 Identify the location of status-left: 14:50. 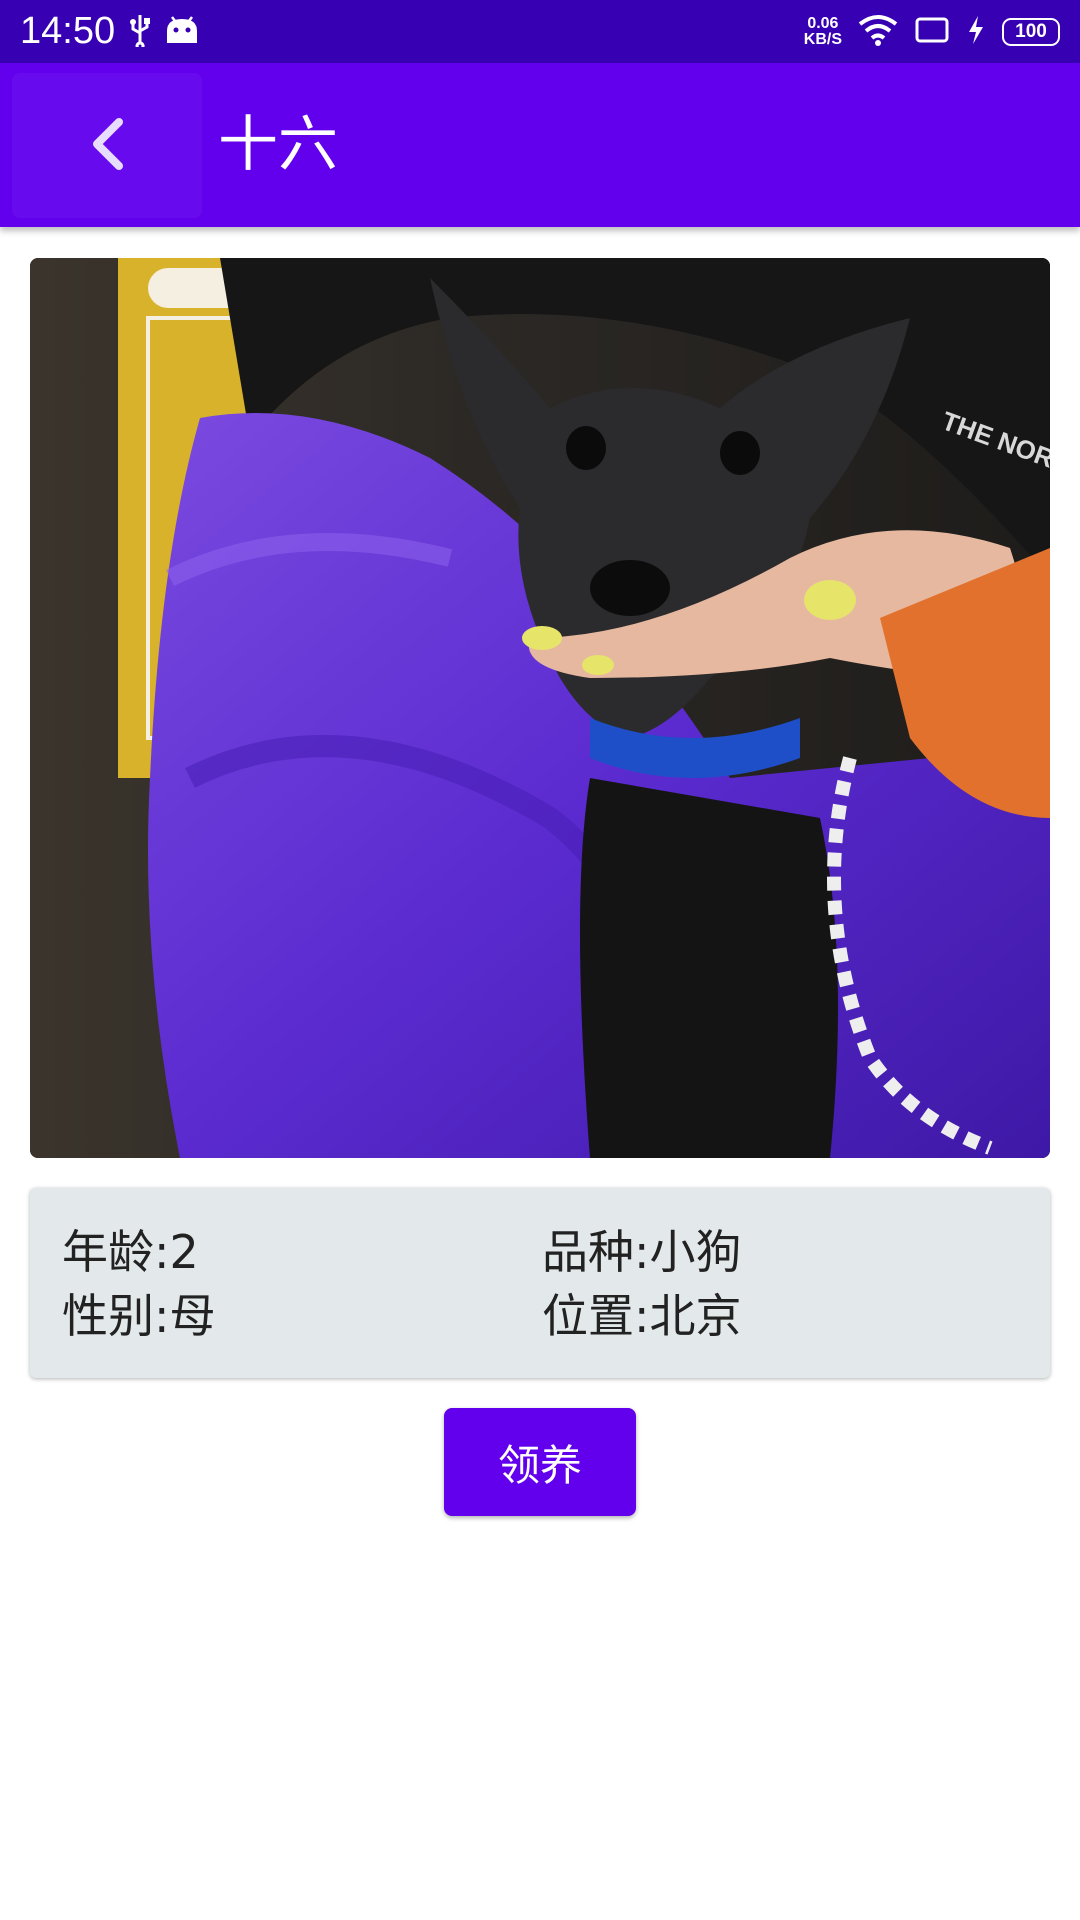
(109, 31).